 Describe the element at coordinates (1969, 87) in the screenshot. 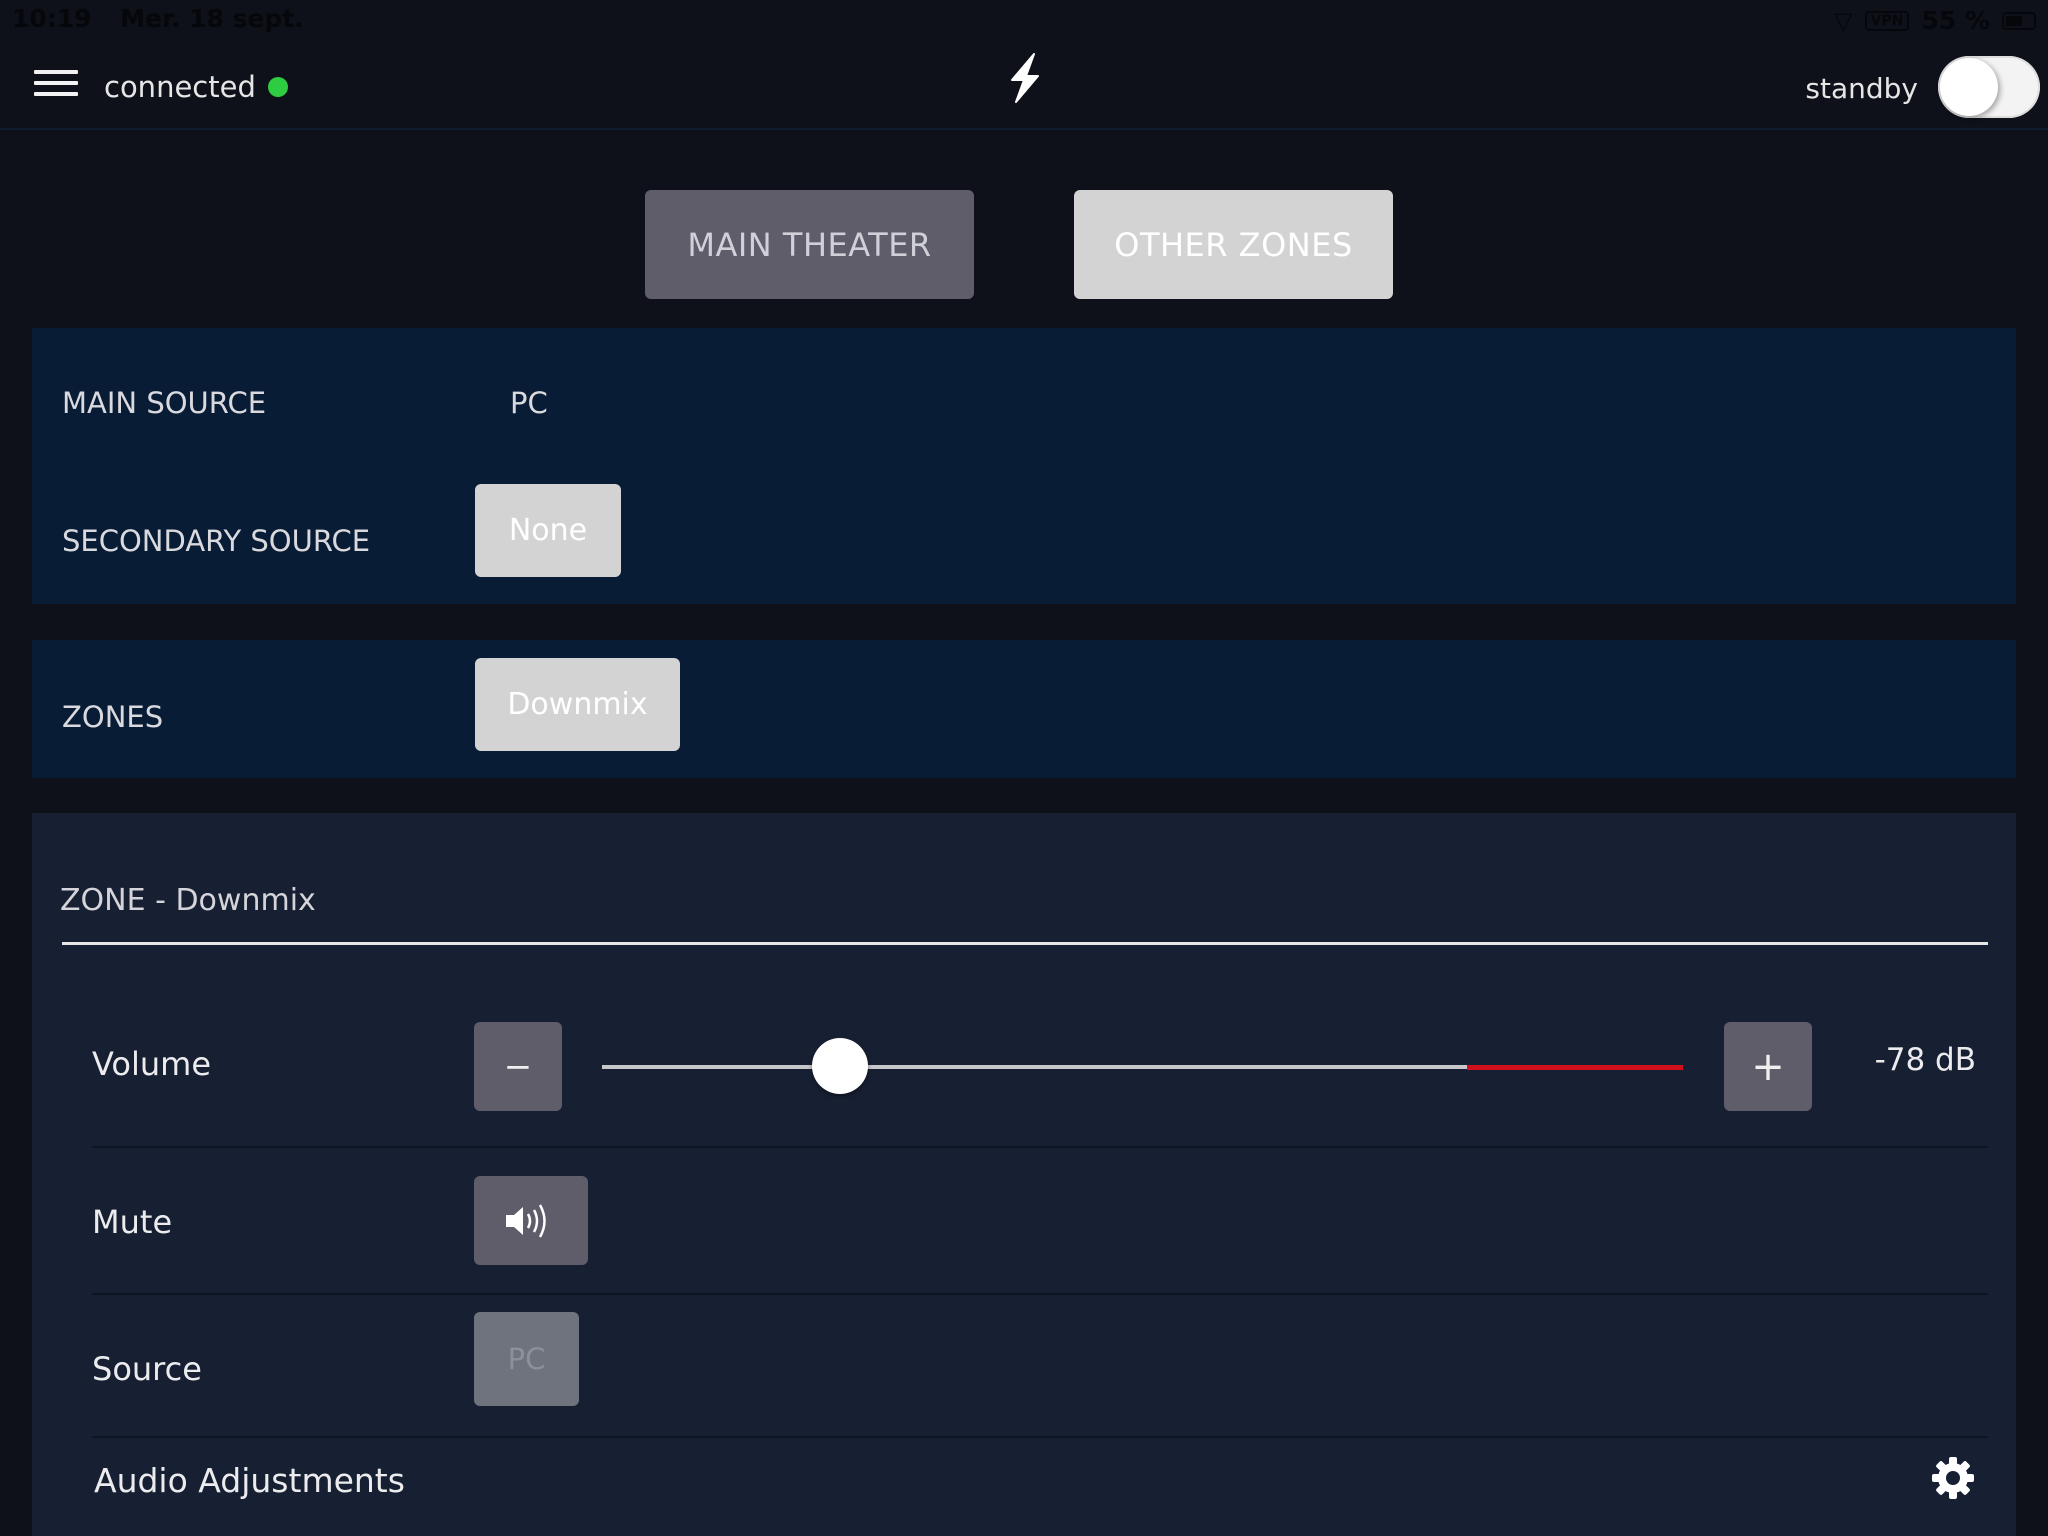

I see `toggle-knob` at that location.